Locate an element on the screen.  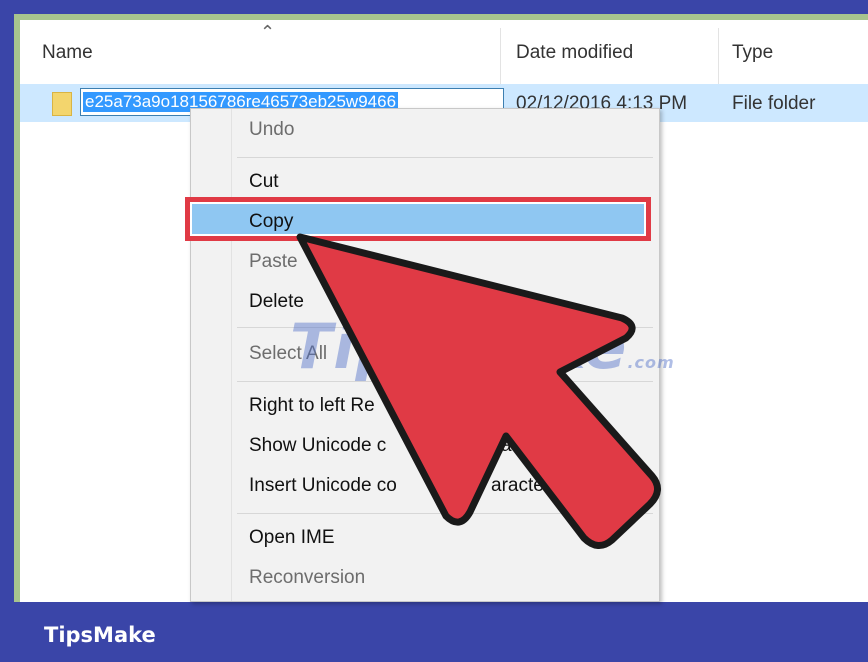
brand-logo: TipsMake is located at coordinates (100, 635).